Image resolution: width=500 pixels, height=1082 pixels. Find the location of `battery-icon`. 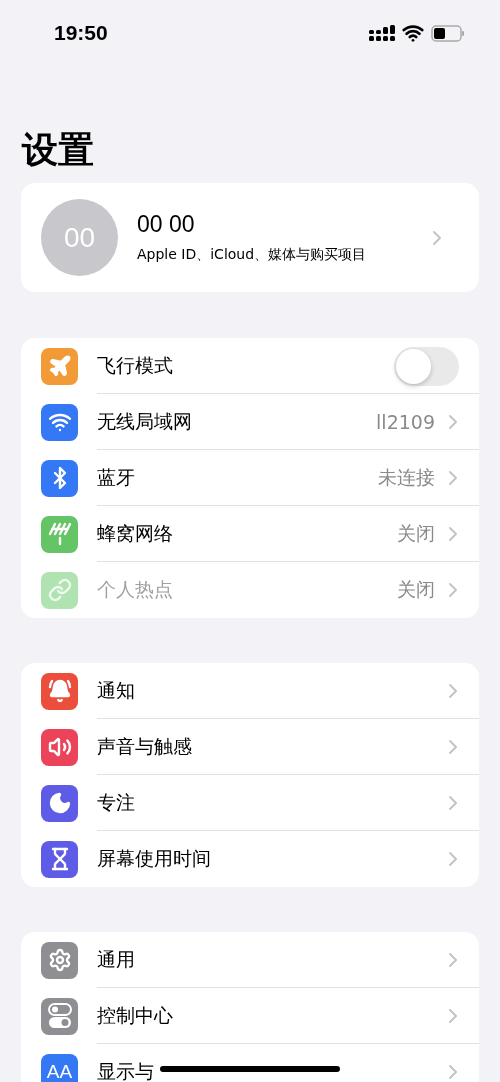

battery-icon is located at coordinates (448, 33).